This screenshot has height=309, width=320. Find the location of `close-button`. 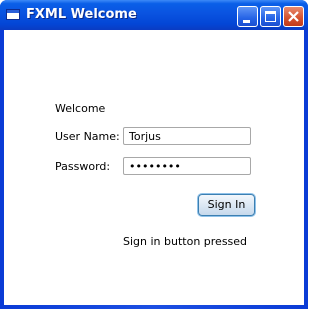

close-button is located at coordinates (293, 16).